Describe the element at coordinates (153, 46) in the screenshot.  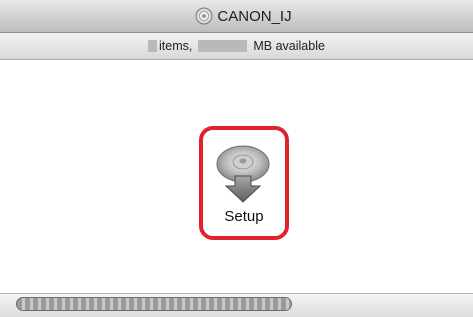
I see `item-count-redacted` at that location.